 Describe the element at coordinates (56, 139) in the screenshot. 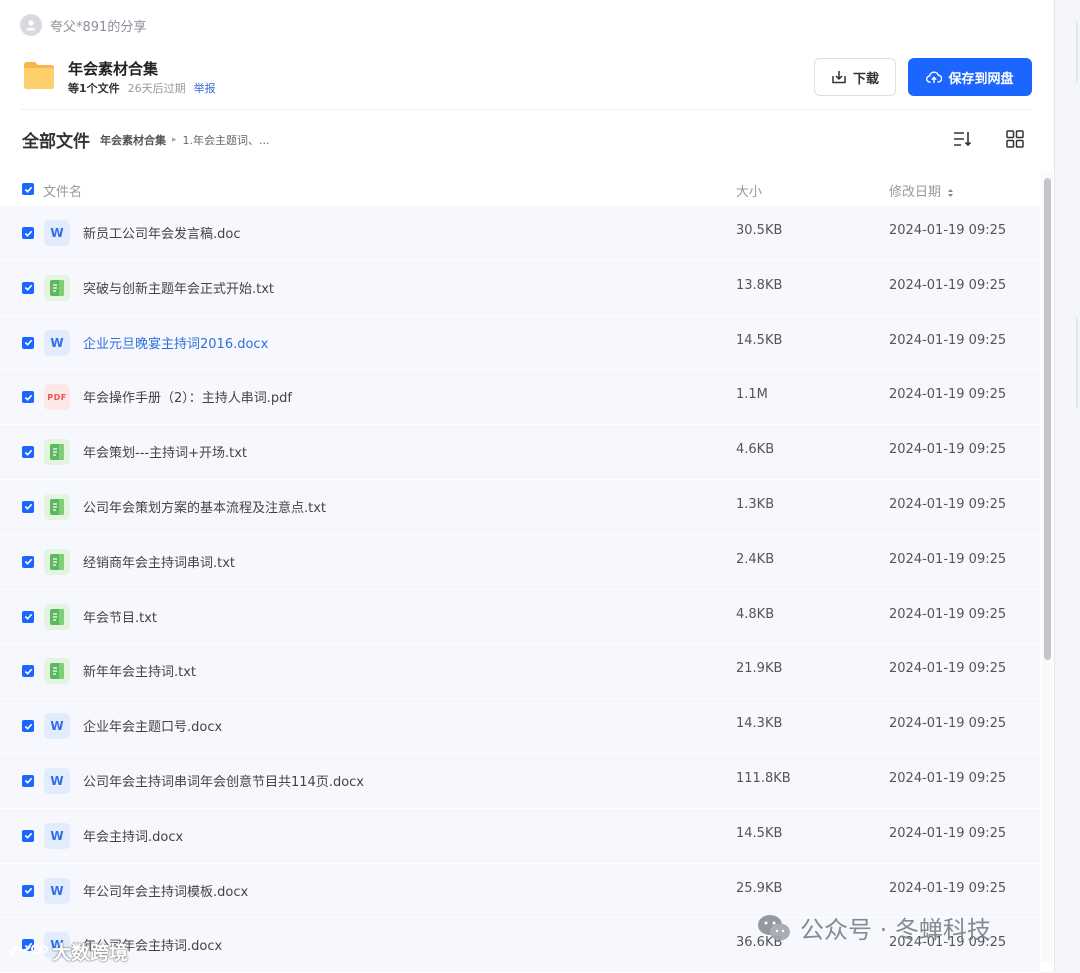

I see `breadcrumb-root: 全部文件` at that location.